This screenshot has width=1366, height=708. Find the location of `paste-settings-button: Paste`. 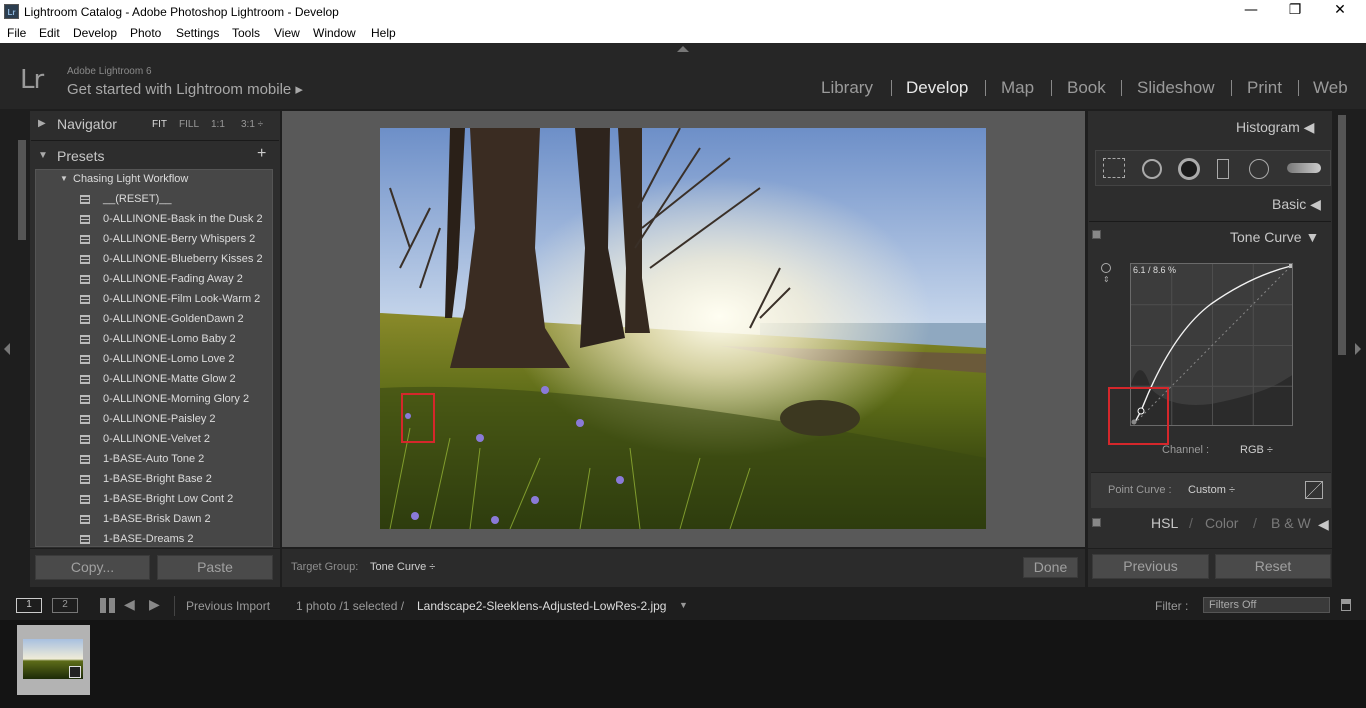

paste-settings-button: Paste is located at coordinates (215, 567).